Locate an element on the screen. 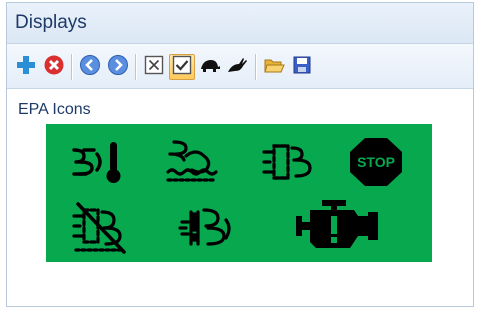  delete-button is located at coordinates (54, 67).